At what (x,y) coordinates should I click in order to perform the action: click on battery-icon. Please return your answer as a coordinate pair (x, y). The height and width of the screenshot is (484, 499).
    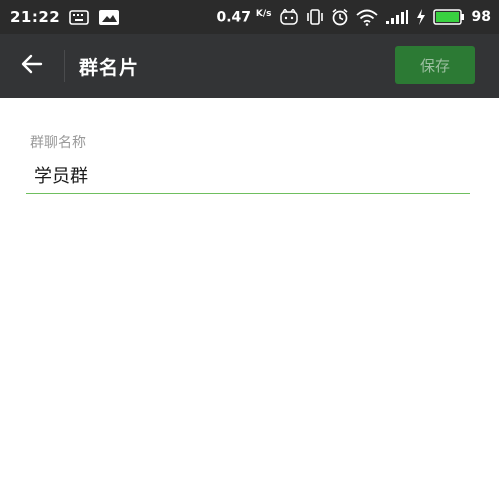
    Looking at the image, I should click on (448, 17).